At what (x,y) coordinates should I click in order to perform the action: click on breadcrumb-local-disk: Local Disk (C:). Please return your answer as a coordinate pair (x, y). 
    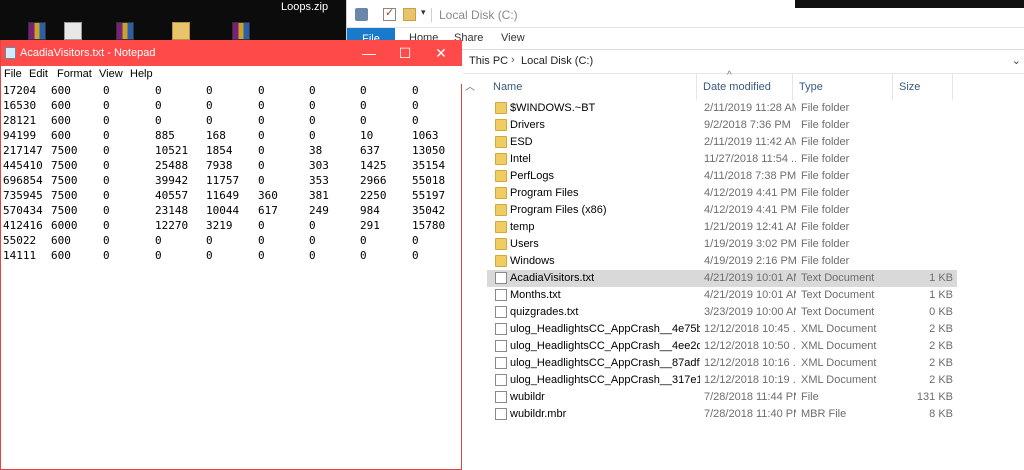
    Looking at the image, I should click on (557, 61).